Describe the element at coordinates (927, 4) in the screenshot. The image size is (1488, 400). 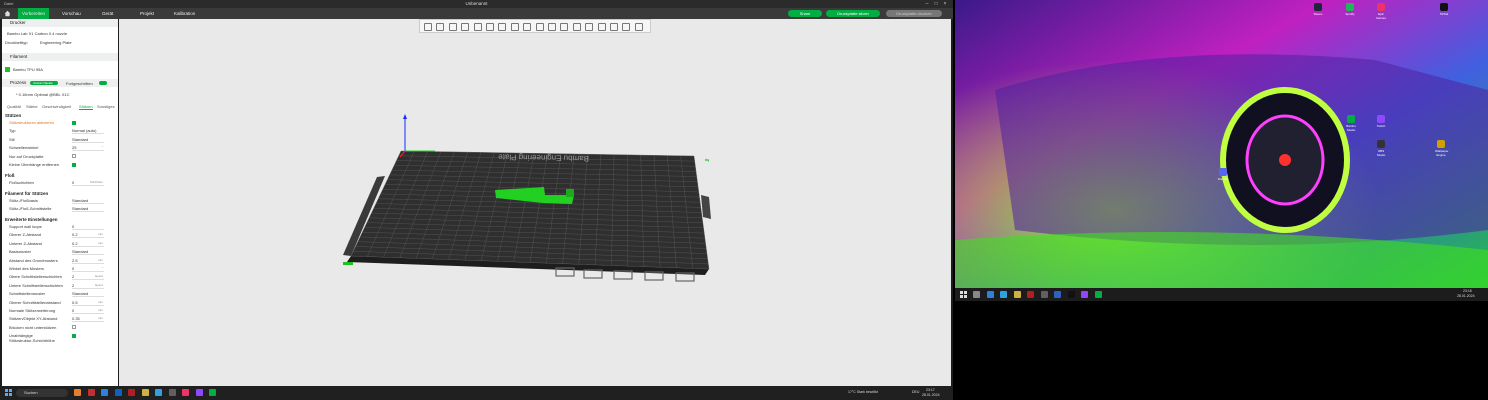
I see `minimize-icon: –` at that location.